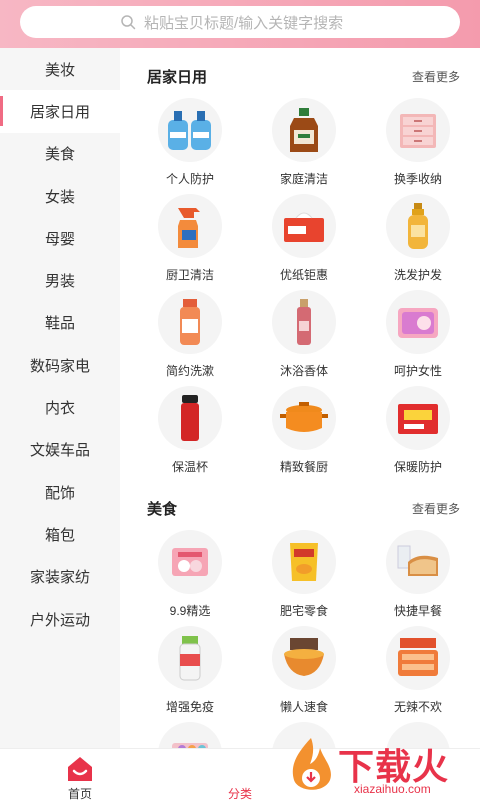  What do you see at coordinates (189, 275) in the screenshot?
I see `subcategory-label: 厨卫清洁` at bounding box center [189, 275].